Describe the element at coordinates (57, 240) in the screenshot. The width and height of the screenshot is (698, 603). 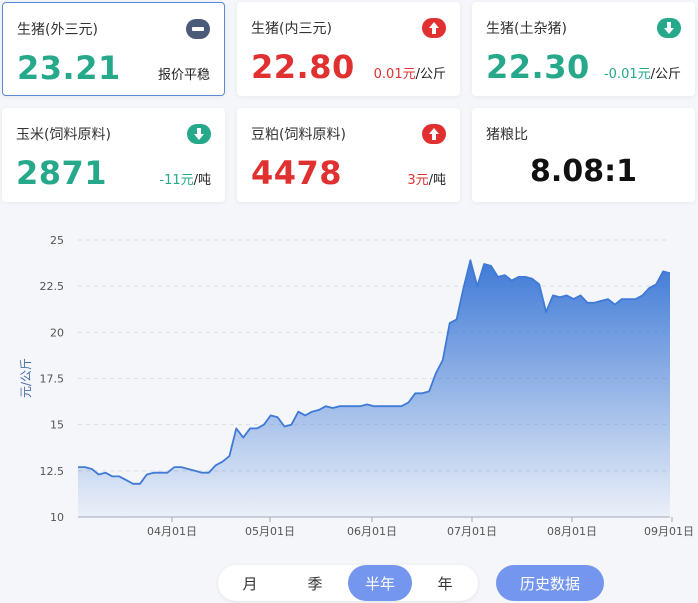
I see `y-tick-label: 25` at that location.